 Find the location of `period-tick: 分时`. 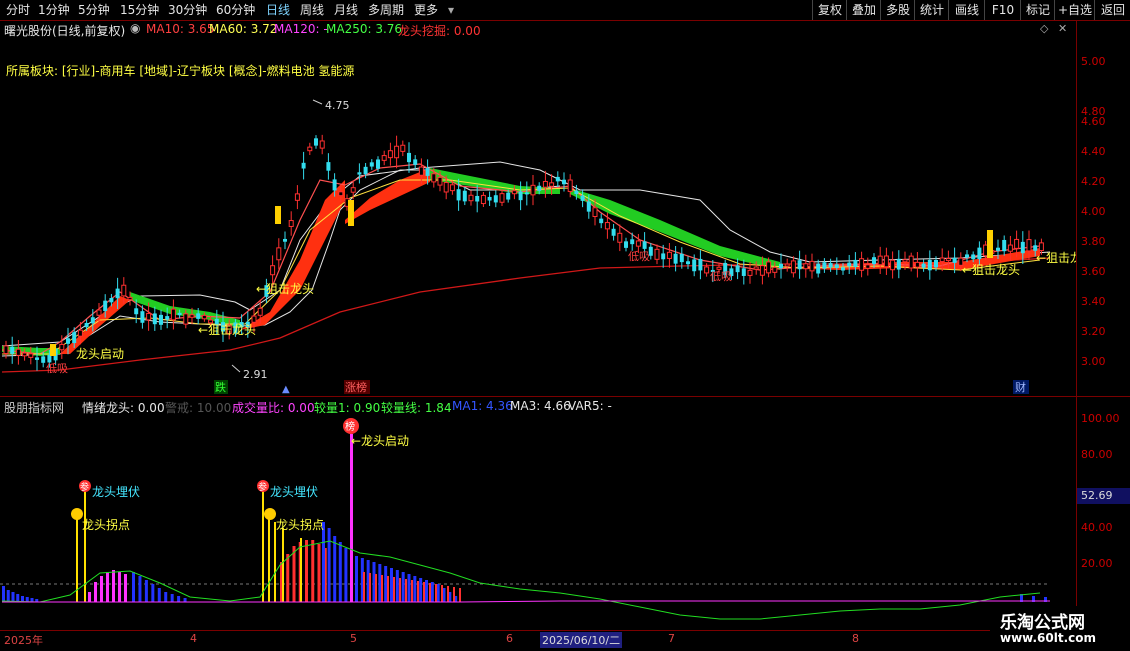

period-tick: 分时 is located at coordinates (18, 10).